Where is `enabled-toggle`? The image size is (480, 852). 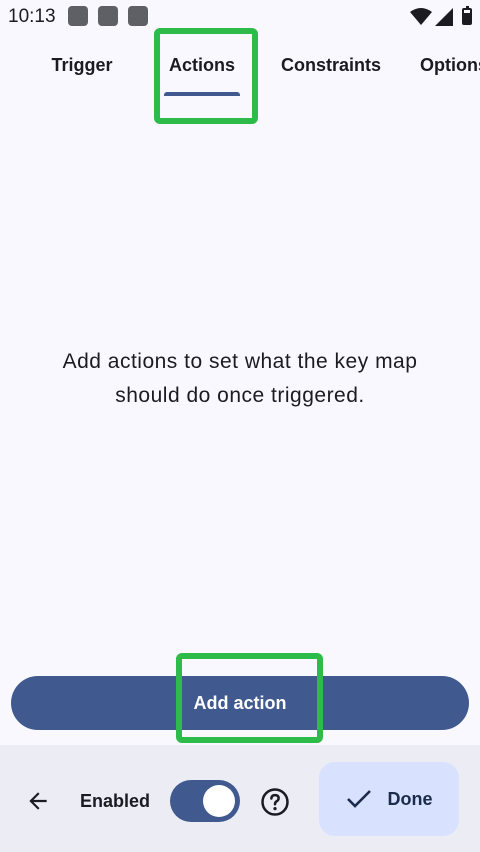 enabled-toggle is located at coordinates (205, 801).